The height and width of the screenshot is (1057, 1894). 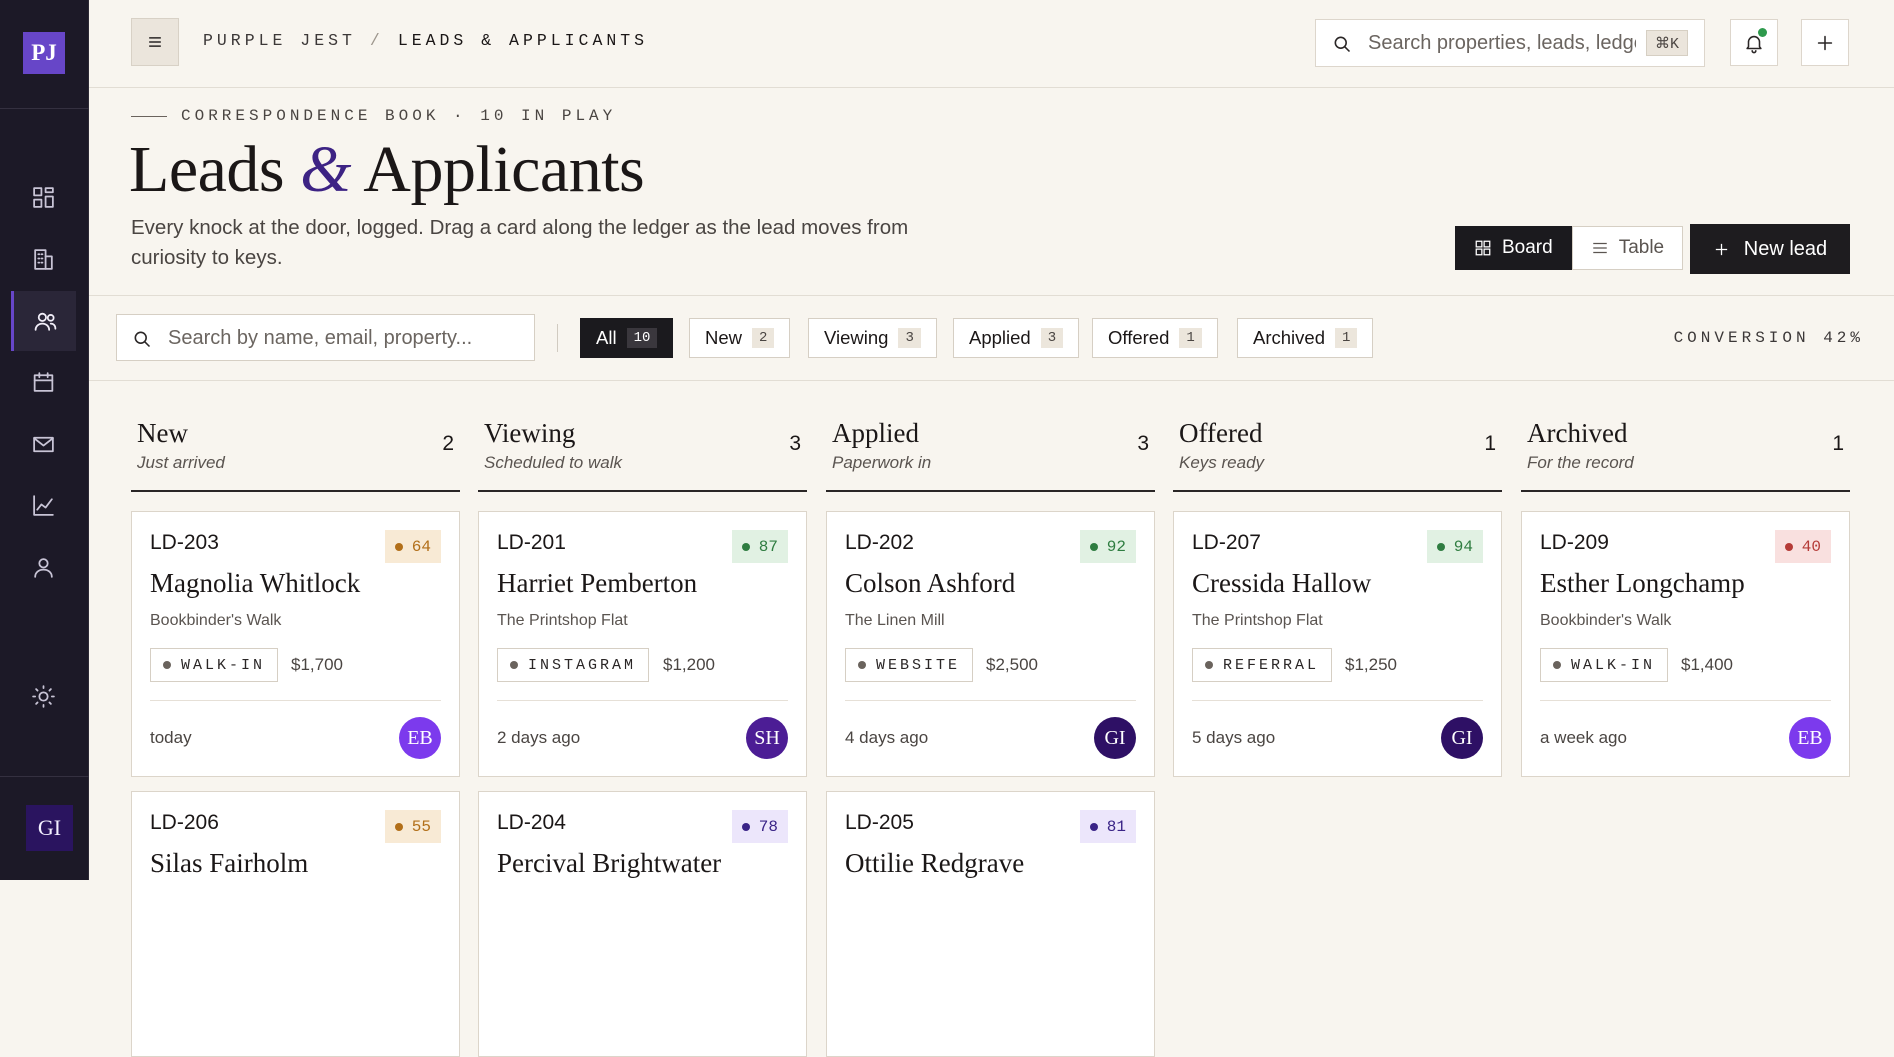 What do you see at coordinates (421, 826) in the screenshot?
I see `score-value: 55` at bounding box center [421, 826].